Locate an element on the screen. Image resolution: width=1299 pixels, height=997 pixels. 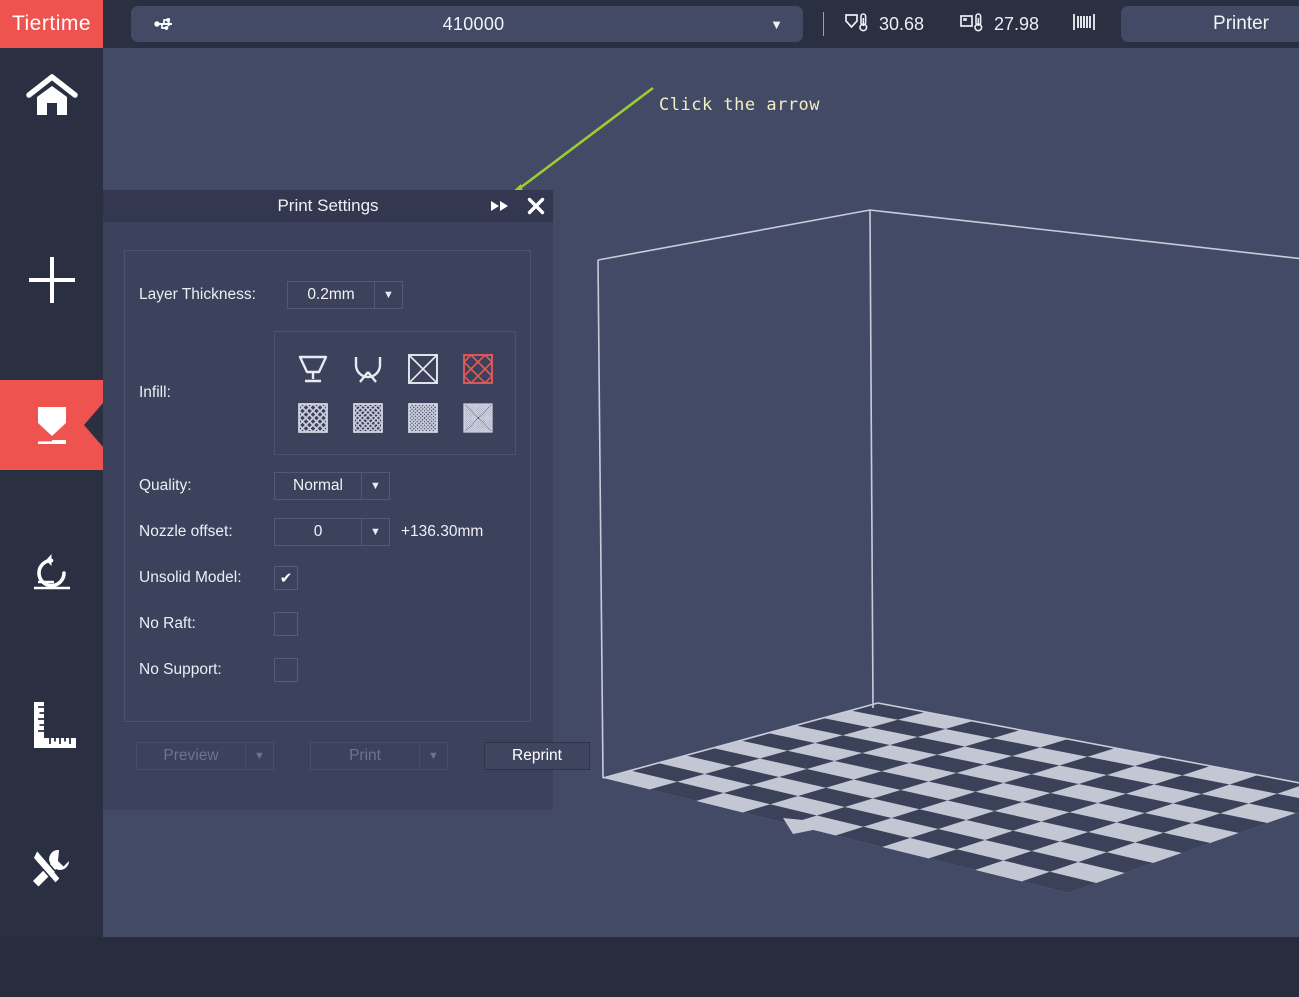
no-support-row: No Support: is located at coordinates (327, 670).